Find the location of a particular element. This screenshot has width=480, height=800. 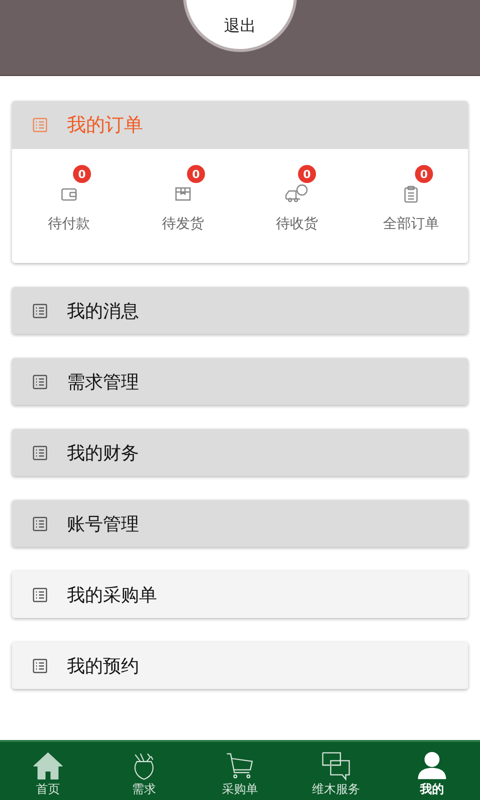

menu-item-label: 我的预约 is located at coordinates (103, 666).